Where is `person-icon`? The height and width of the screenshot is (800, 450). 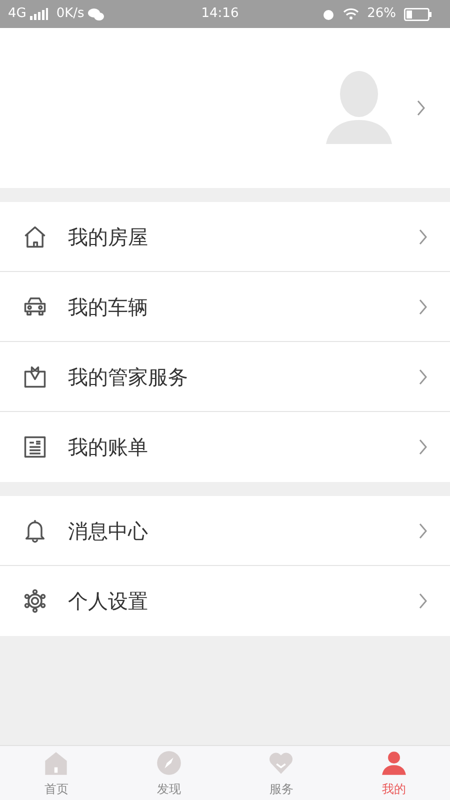
person-icon is located at coordinates (393, 763).